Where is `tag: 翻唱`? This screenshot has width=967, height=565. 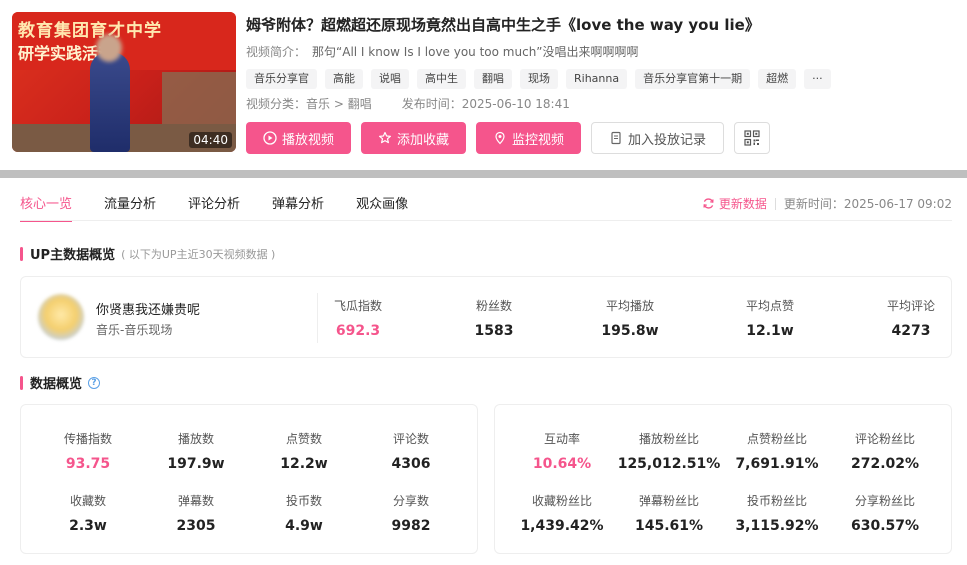 tag: 翻唱 is located at coordinates (493, 79).